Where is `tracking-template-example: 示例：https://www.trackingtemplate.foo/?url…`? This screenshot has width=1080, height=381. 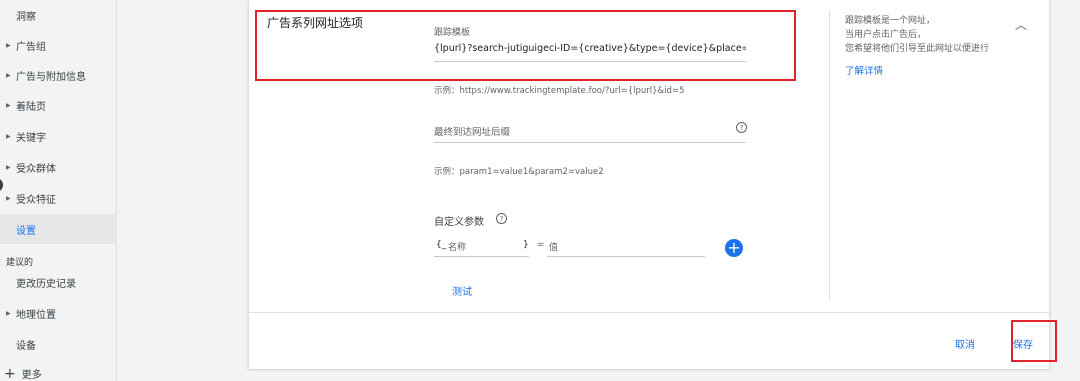
tracking-template-example: 示例：https://www.trackingtemplate.foo/?url… is located at coordinates (559, 91).